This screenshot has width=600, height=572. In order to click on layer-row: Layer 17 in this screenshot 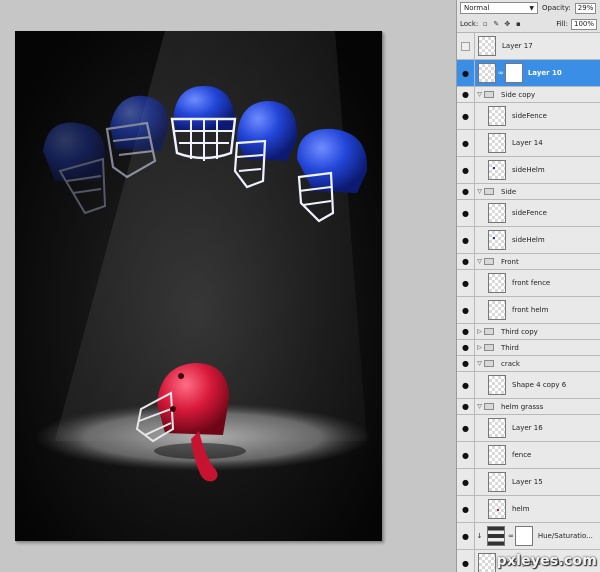, I will do `click(528, 46)`.